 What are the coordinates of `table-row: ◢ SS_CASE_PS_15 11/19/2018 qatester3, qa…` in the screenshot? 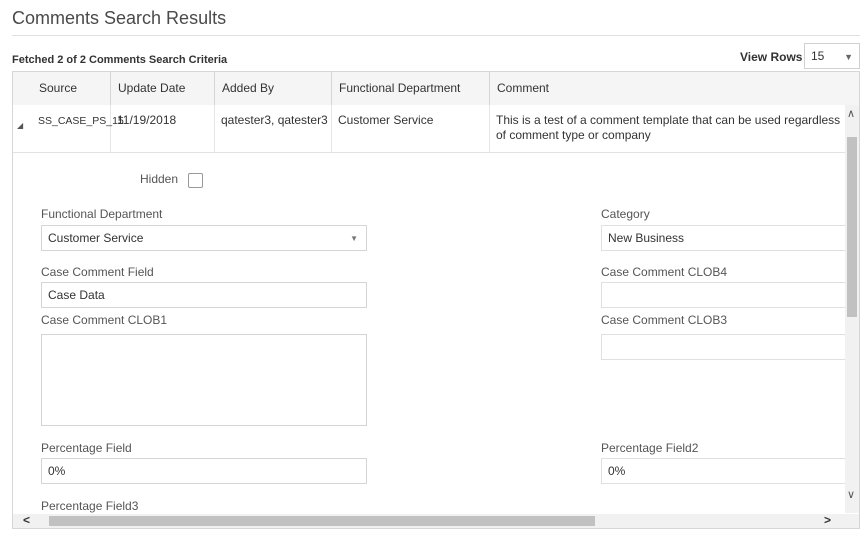 It's located at (429, 129).